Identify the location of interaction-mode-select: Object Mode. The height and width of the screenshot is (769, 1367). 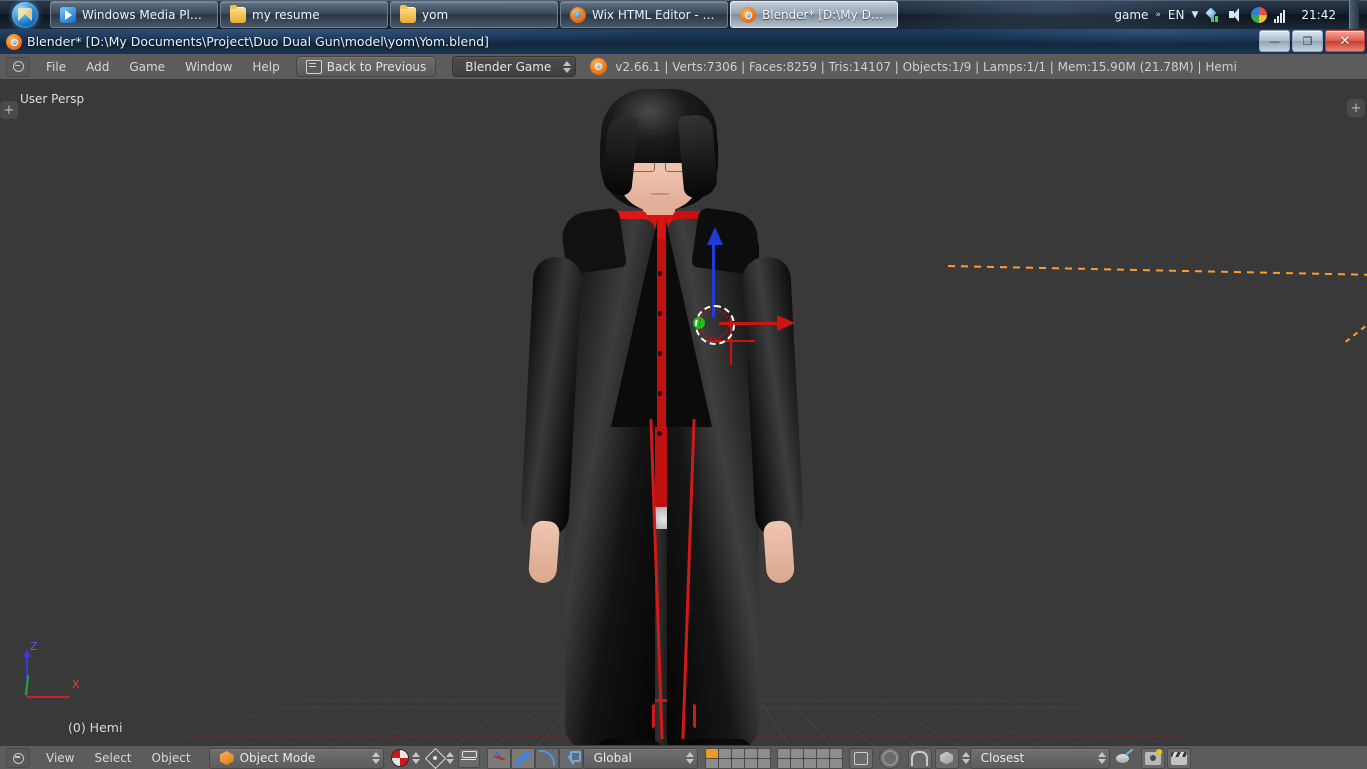
(296, 758).